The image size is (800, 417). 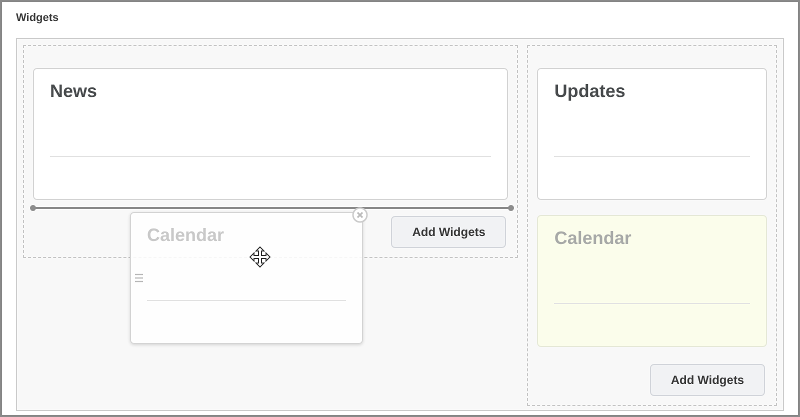 What do you see at coordinates (74, 91) in the screenshot?
I see `widget-title: News` at bounding box center [74, 91].